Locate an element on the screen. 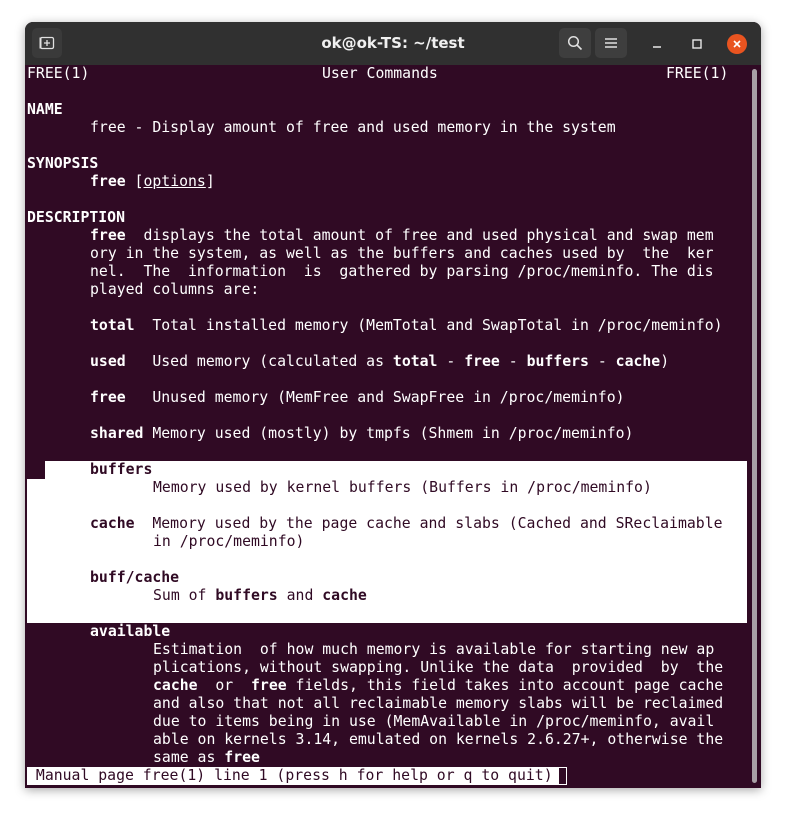  used-sep-1: - is located at coordinates (451, 361).